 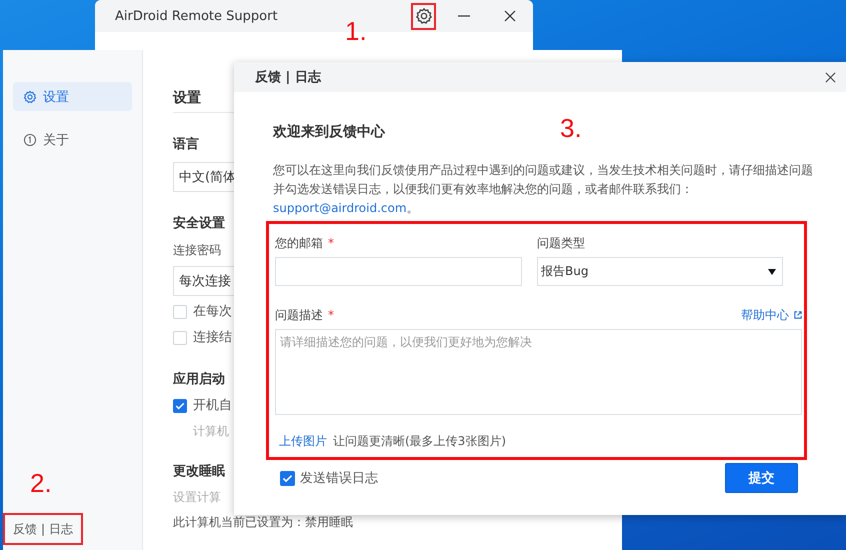 I want to click on dialog-heading: 欢迎来到反馈中心, so click(x=329, y=132).